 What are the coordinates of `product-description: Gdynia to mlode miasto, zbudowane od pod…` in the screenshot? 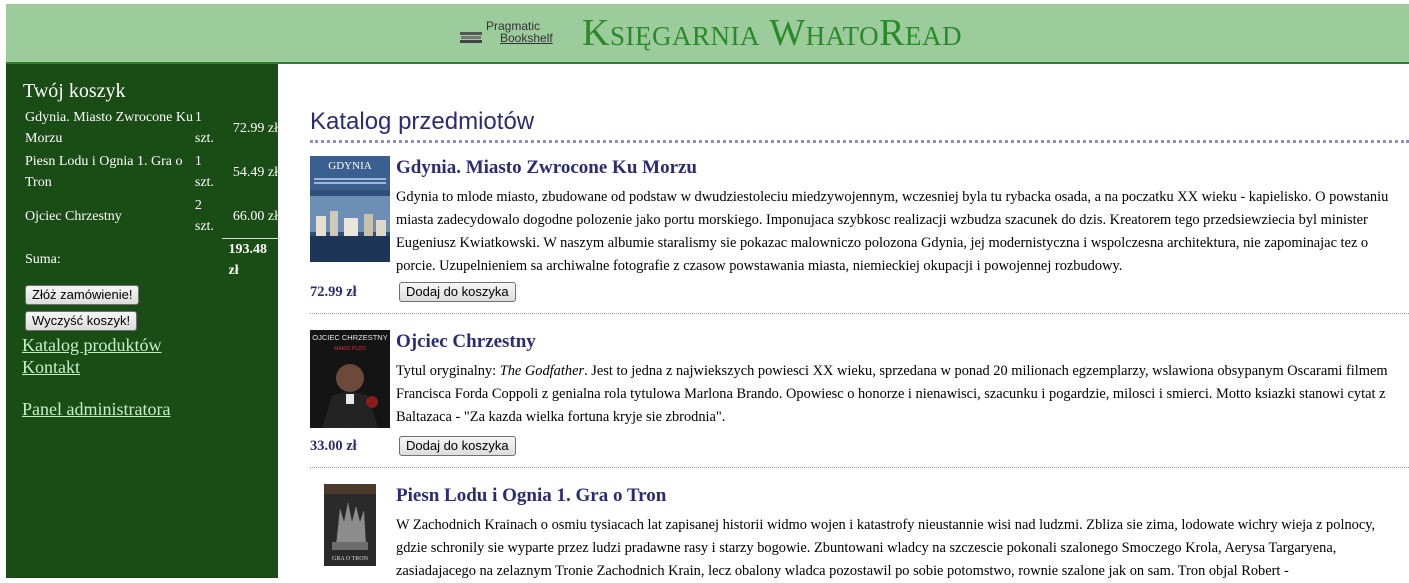 It's located at (892, 231).